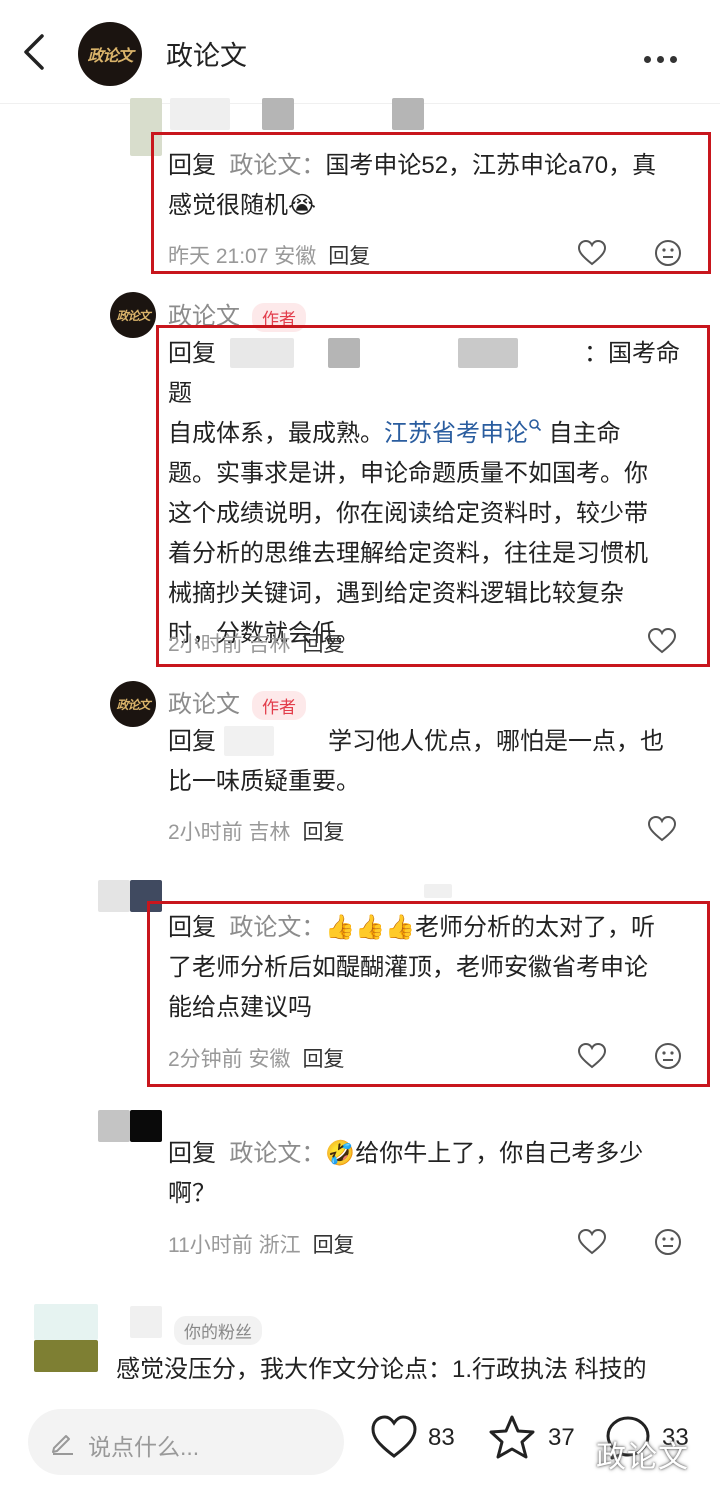 The image size is (720, 1494). I want to click on laughing-emoji: 🤣, so click(340, 1153).